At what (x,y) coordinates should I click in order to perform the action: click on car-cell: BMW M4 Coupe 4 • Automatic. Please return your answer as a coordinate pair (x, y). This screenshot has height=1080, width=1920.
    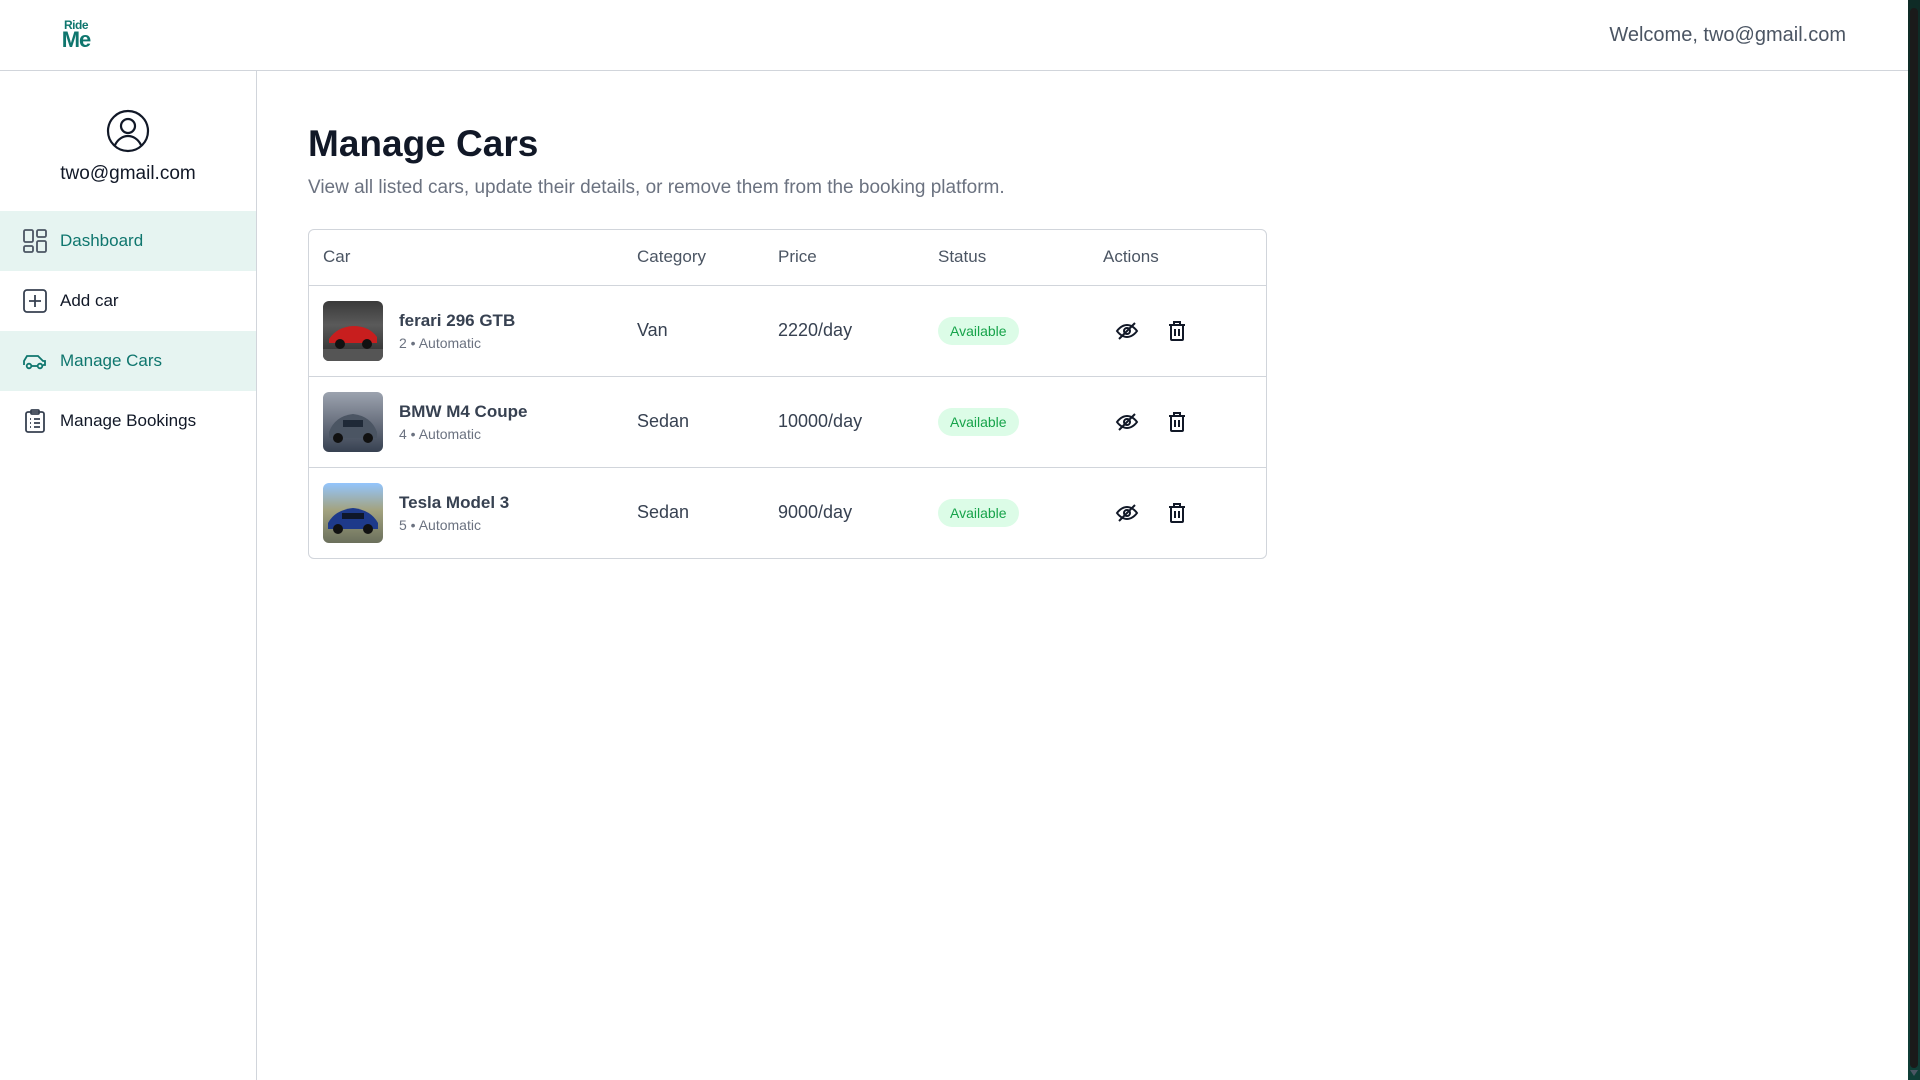
    Looking at the image, I should click on (466, 422).